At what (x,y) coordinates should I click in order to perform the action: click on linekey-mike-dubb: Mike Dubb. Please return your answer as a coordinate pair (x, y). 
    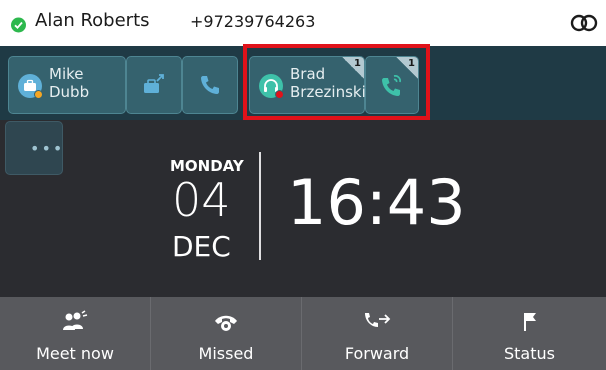
    Looking at the image, I should click on (67, 85).